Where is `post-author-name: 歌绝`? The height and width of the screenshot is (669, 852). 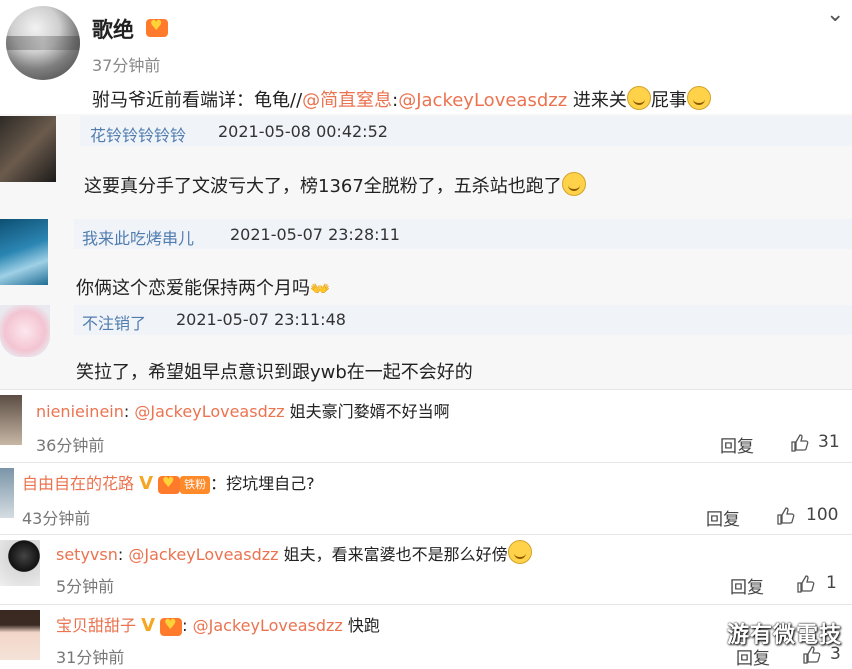 post-author-name: 歌绝 is located at coordinates (113, 29).